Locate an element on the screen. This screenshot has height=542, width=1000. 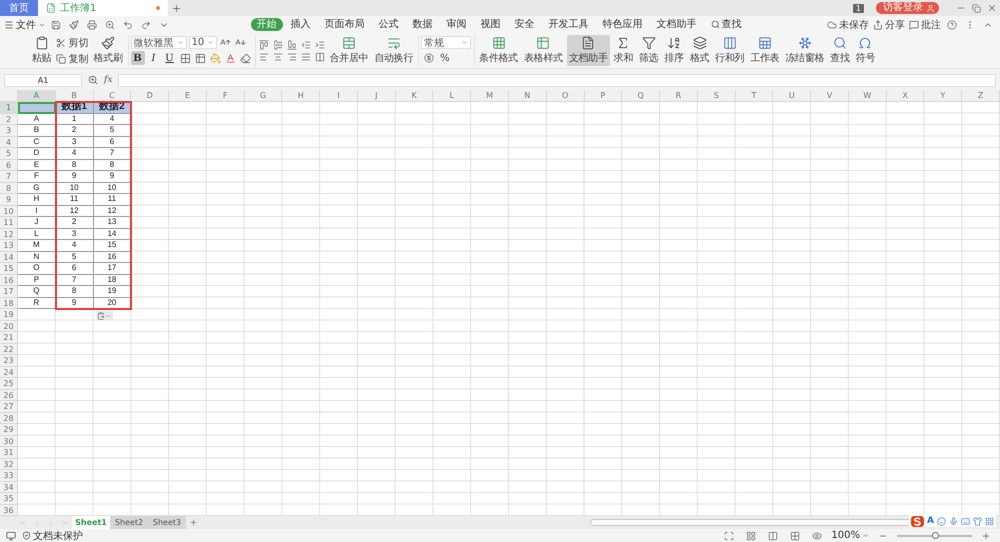
row-header: 4 is located at coordinates (9, 142).